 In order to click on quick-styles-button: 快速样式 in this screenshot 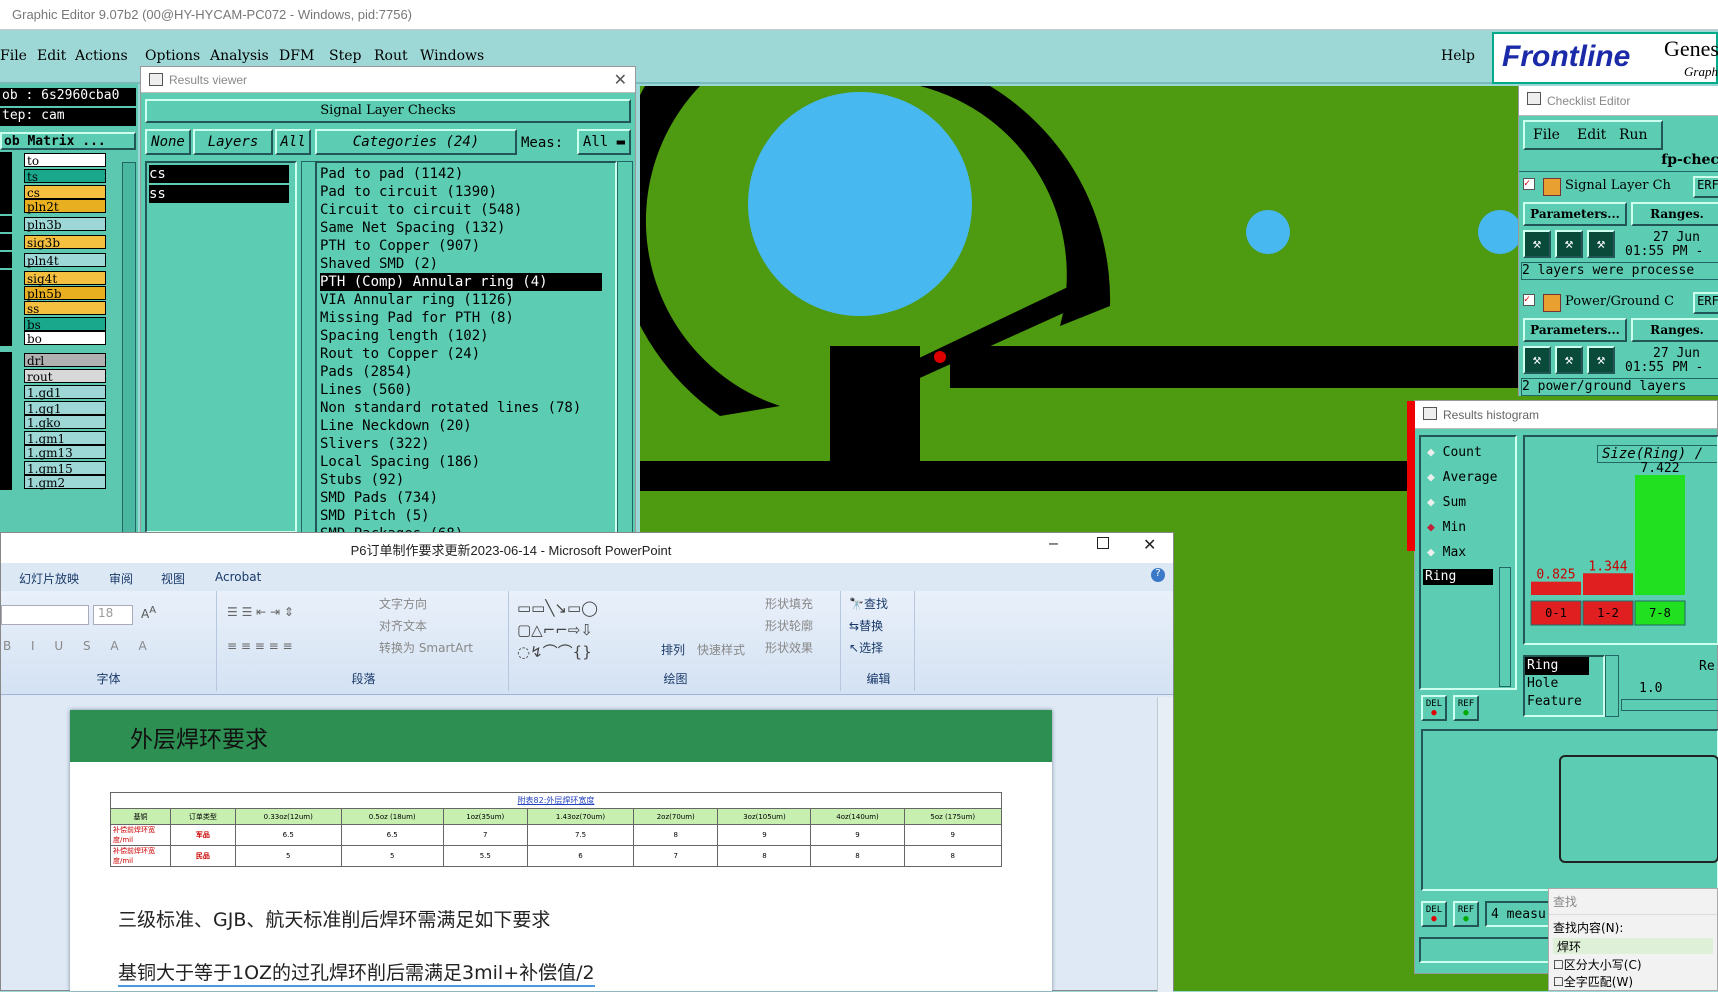, I will do `click(721, 649)`.